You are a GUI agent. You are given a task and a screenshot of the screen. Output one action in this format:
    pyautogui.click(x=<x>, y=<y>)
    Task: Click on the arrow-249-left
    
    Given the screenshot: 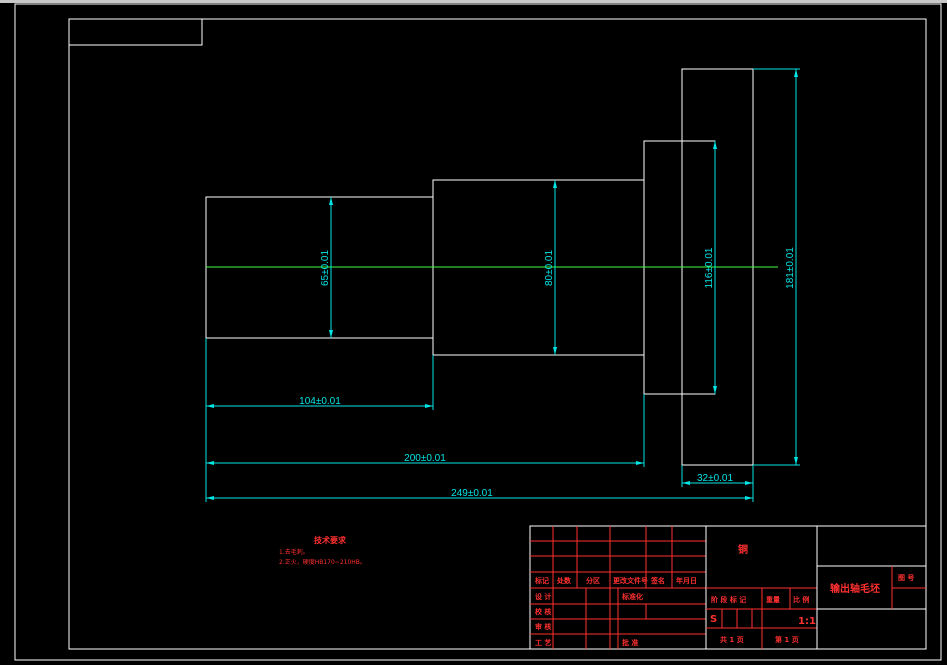 What is the action you would take?
    pyautogui.click(x=210, y=498)
    